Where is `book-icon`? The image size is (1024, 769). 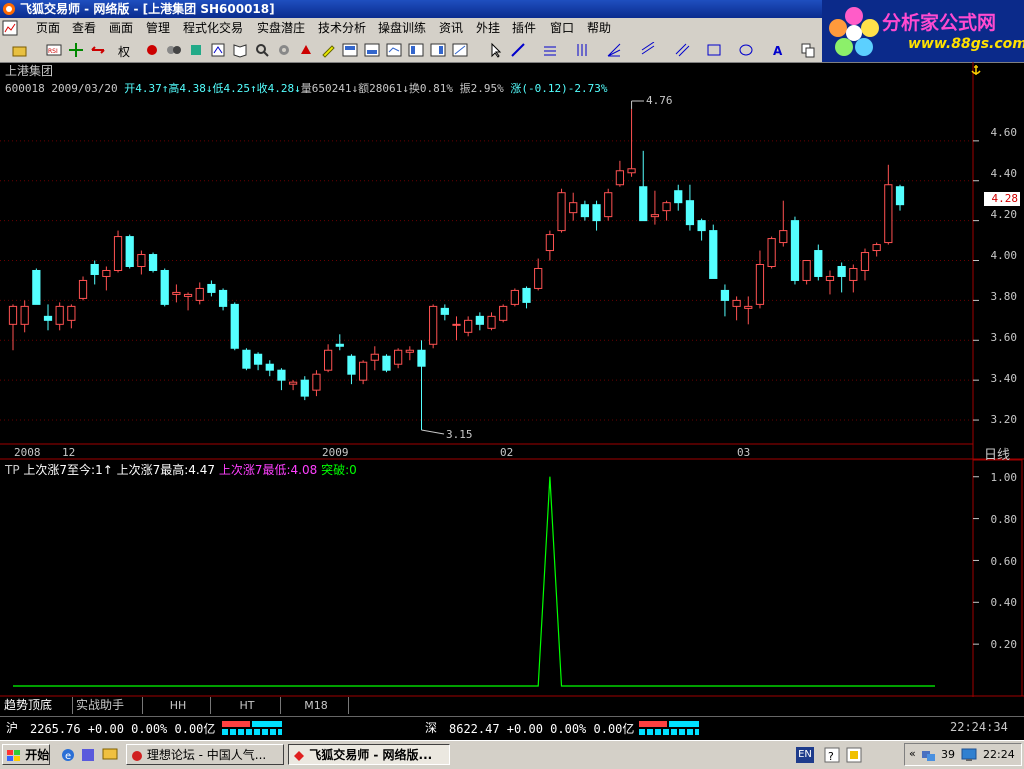 book-icon is located at coordinates (240, 50).